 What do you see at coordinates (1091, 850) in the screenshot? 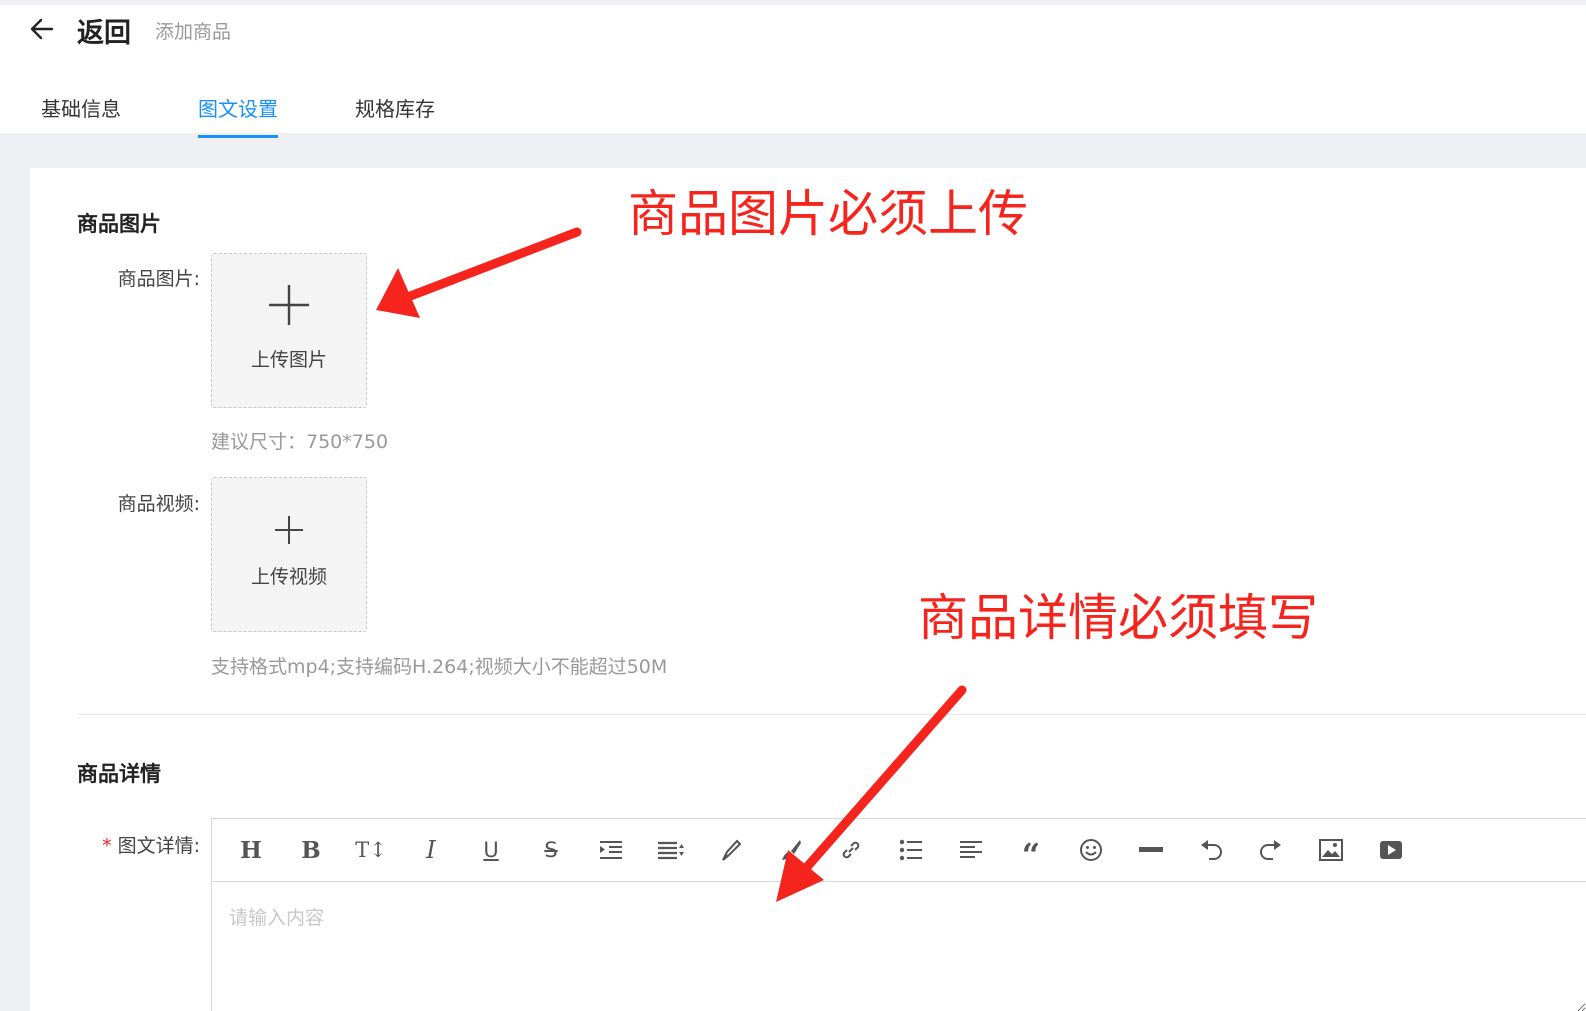
I see `emoji-icon` at bounding box center [1091, 850].